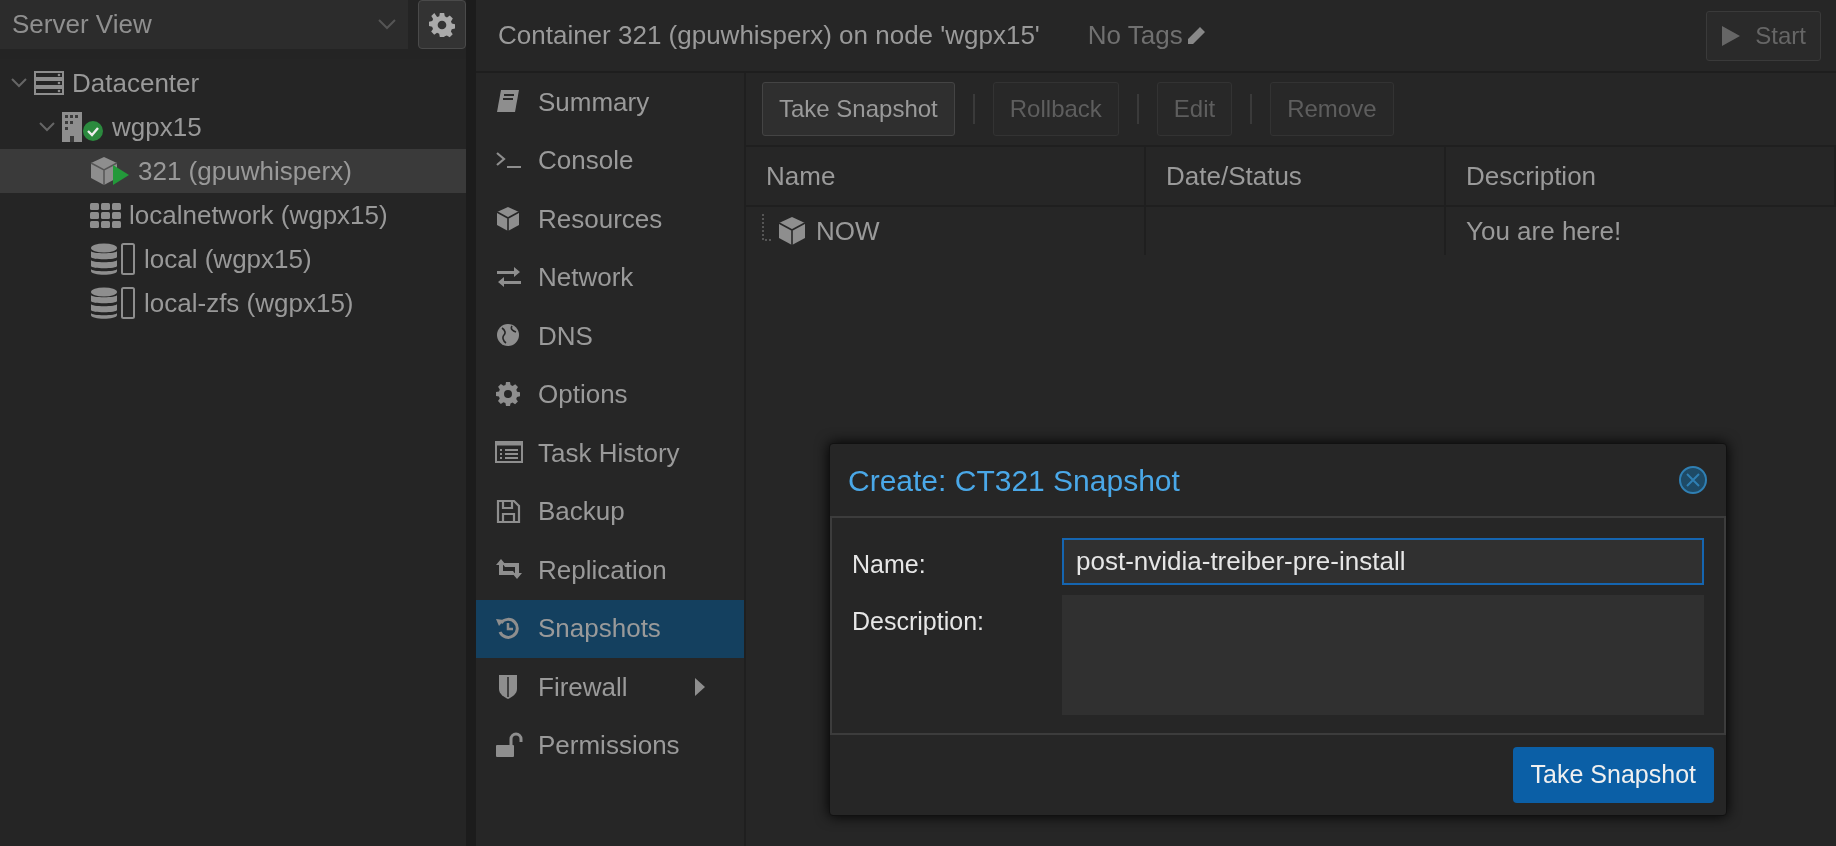 The height and width of the screenshot is (846, 1836). I want to click on cube-icon, so click(792, 231).